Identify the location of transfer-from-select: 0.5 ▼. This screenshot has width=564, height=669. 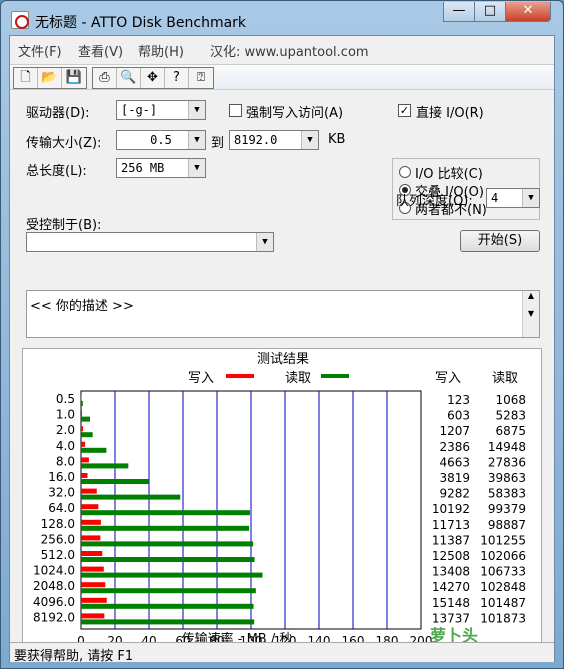
(161, 140).